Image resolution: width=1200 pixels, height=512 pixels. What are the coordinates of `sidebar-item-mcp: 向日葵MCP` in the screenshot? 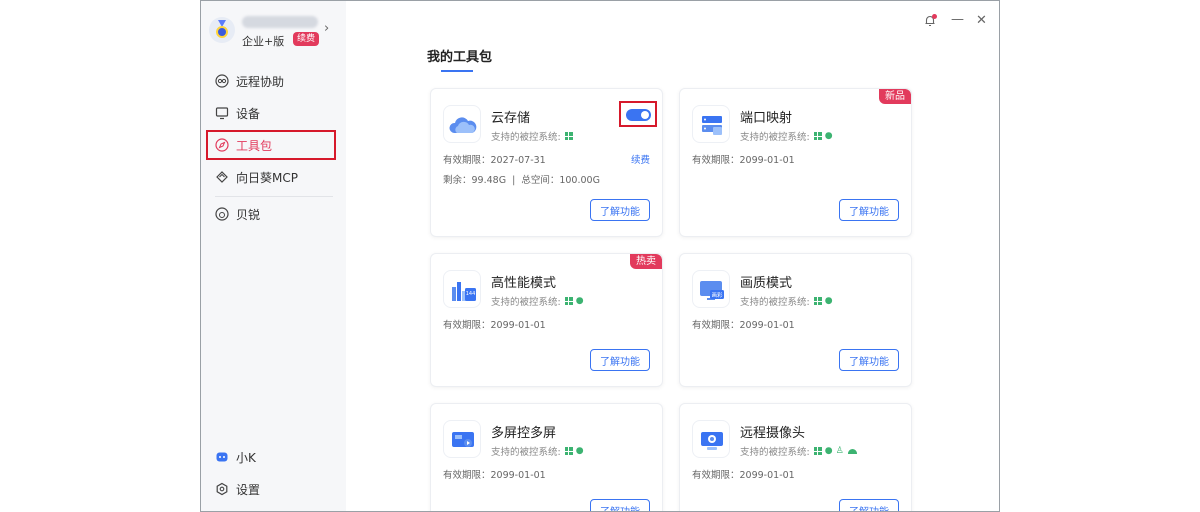 It's located at (256, 177).